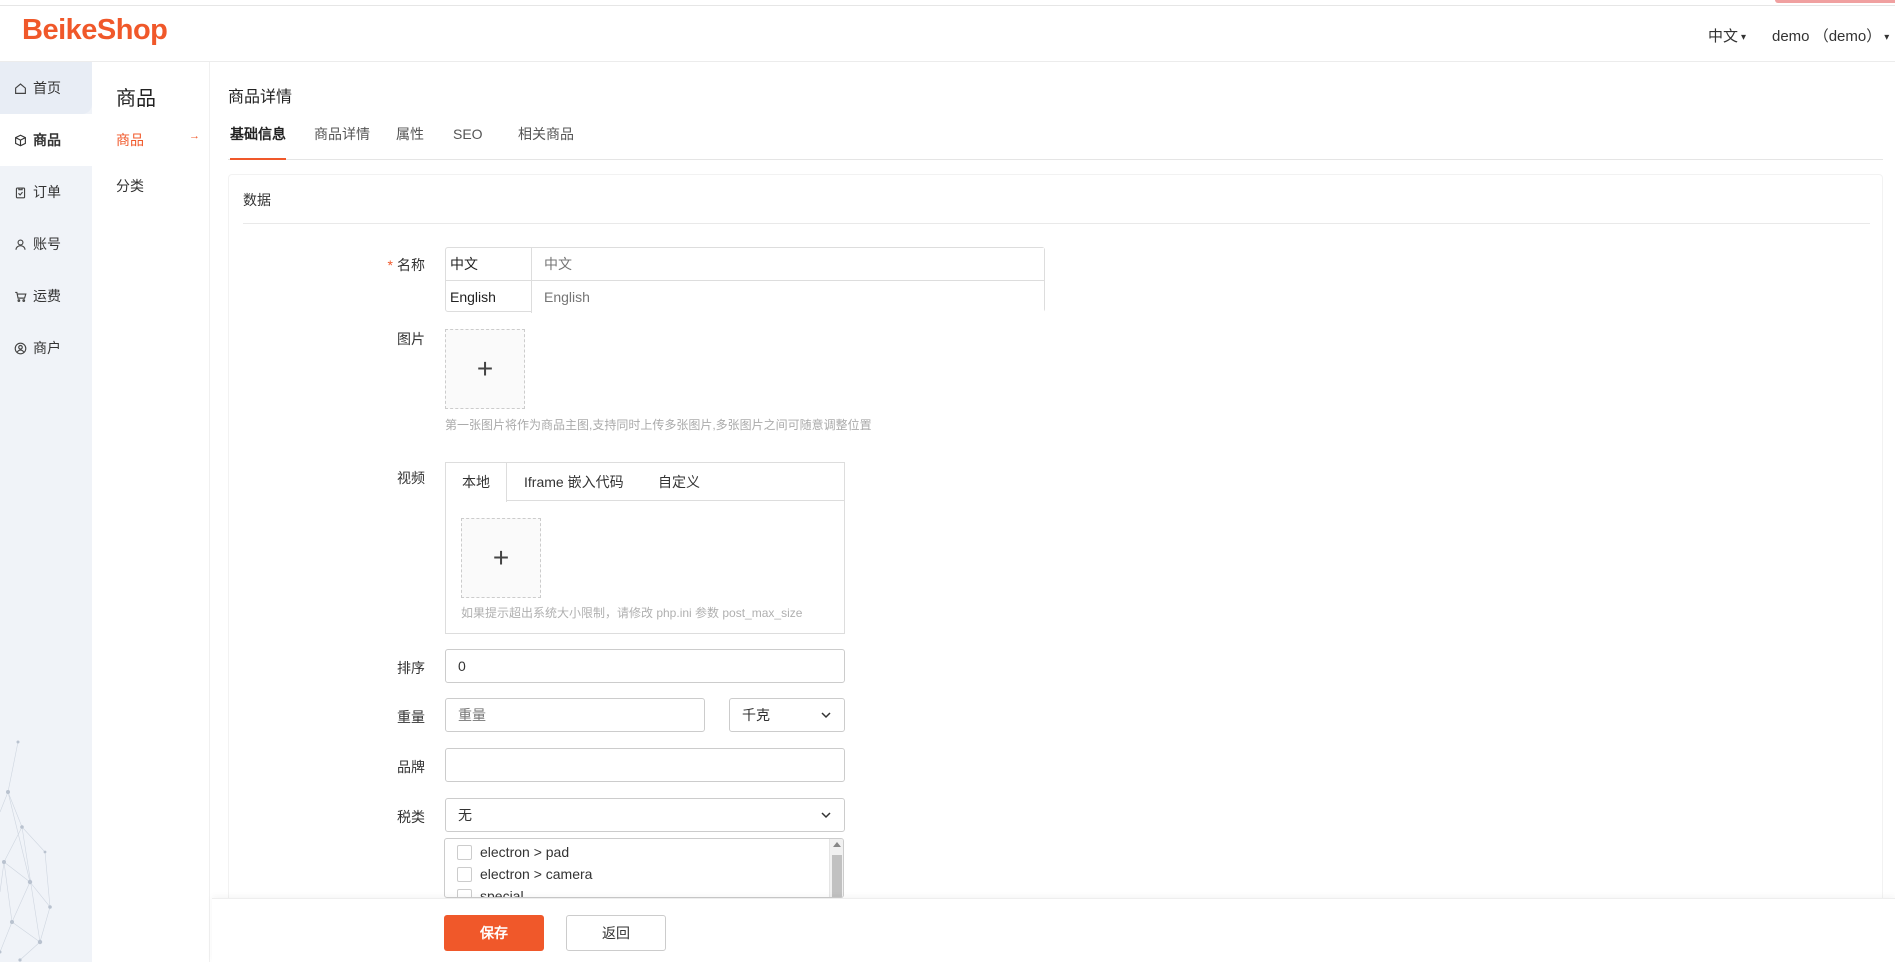  What do you see at coordinates (411, 767) in the screenshot?
I see `brand-label: 品牌` at bounding box center [411, 767].